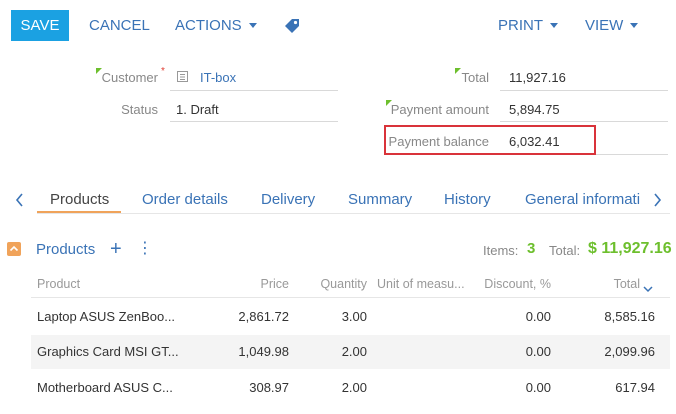 The image size is (676, 414). What do you see at coordinates (534, 142) in the screenshot?
I see `payment-balance-field: 6,032.41` at bounding box center [534, 142].